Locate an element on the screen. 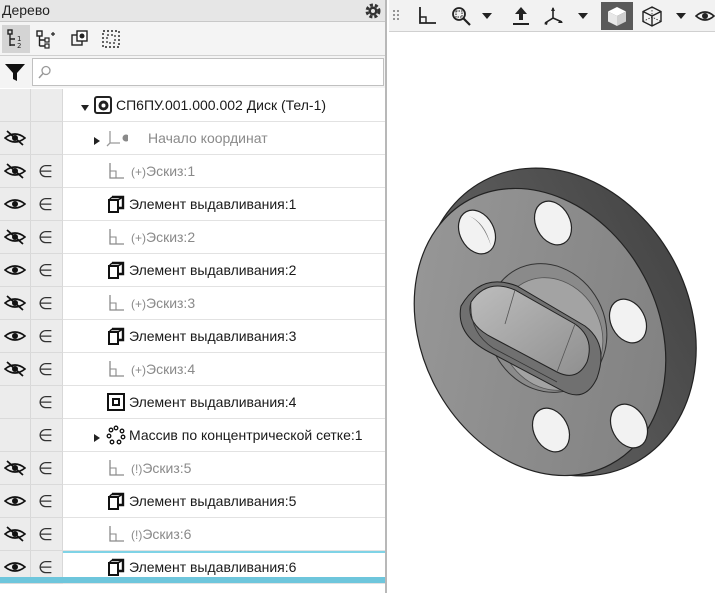 This screenshot has height=593, width=715. svg-text: 2 is located at coordinates (19, 46).